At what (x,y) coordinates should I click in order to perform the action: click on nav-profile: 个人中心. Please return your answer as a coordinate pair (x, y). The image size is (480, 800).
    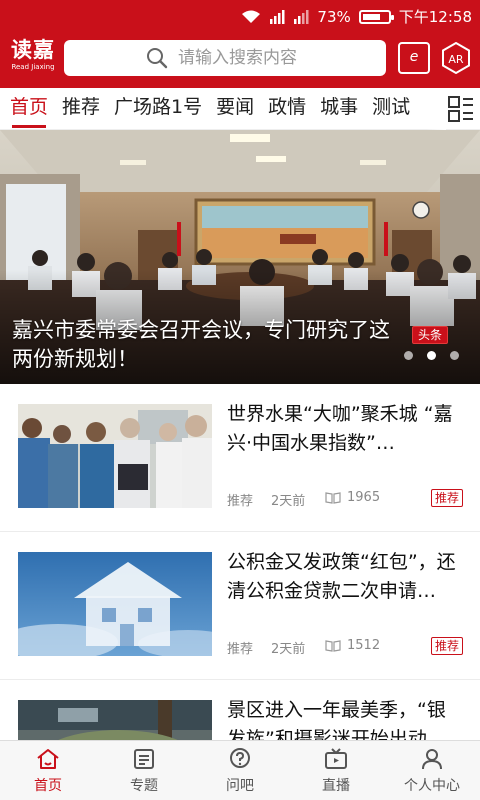
    Looking at the image, I should click on (432, 770).